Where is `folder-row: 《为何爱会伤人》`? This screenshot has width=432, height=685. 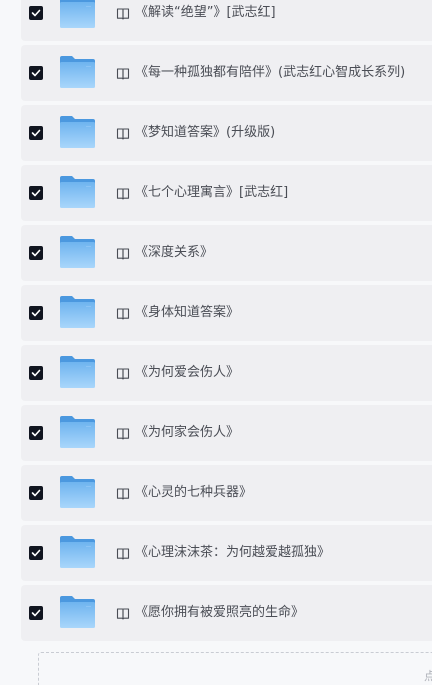 folder-row: 《为何爱会伤人》 is located at coordinates (226, 373).